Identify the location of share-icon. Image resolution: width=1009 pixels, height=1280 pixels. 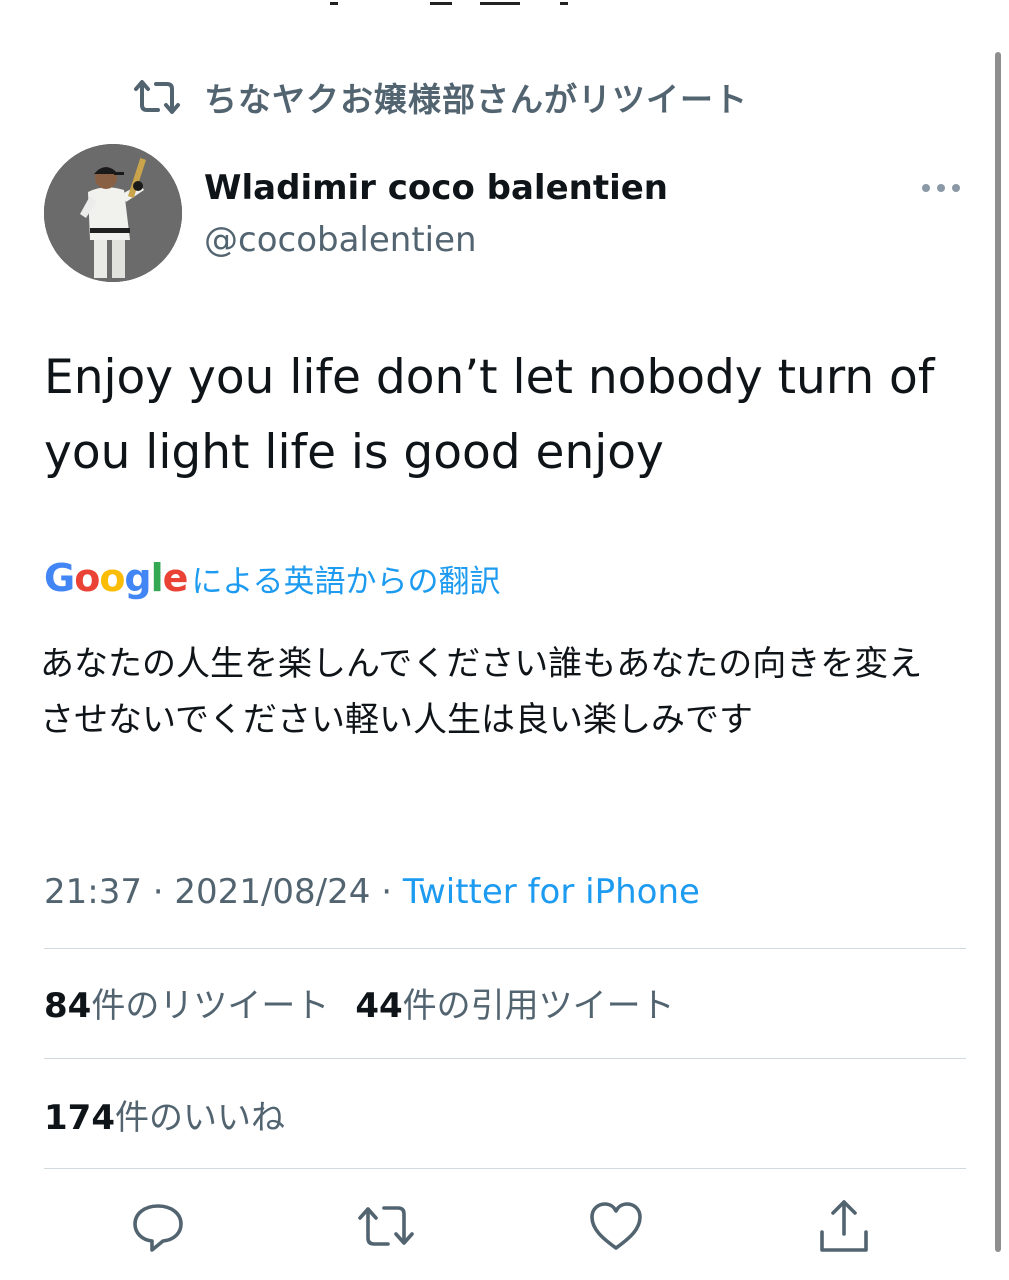
(844, 1226).